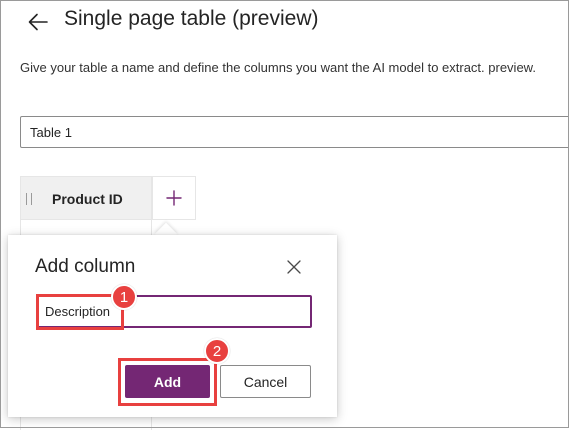  I want to click on column-header-label: Product ID, so click(87, 199).